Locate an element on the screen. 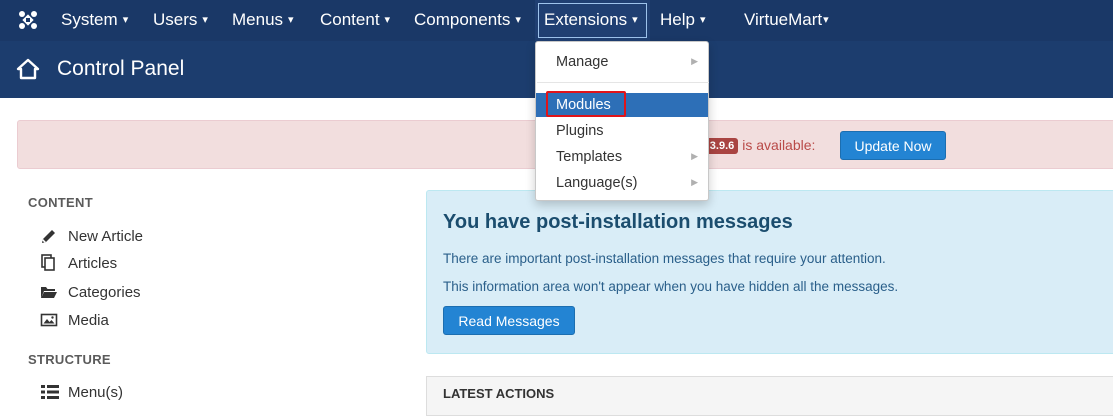 The image size is (1113, 416). new-article-label: New Article is located at coordinates (106, 236).